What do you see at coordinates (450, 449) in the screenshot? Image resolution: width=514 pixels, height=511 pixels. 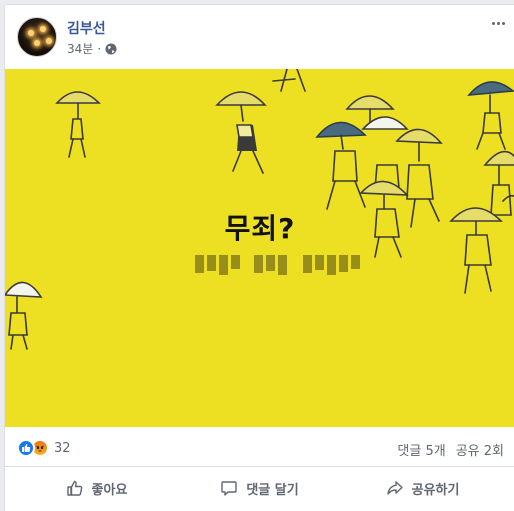 I see `engagement-counts: 댓글 5개 공유 2회` at bounding box center [450, 449].